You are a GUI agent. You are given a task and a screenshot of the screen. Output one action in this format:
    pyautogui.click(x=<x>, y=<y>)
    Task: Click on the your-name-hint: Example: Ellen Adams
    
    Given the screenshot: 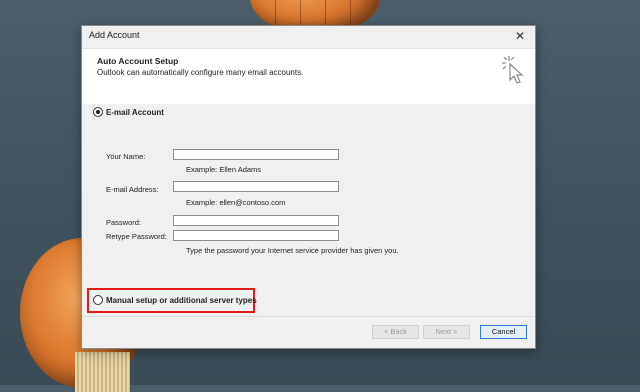 What is the action you would take?
    pyautogui.click(x=224, y=169)
    